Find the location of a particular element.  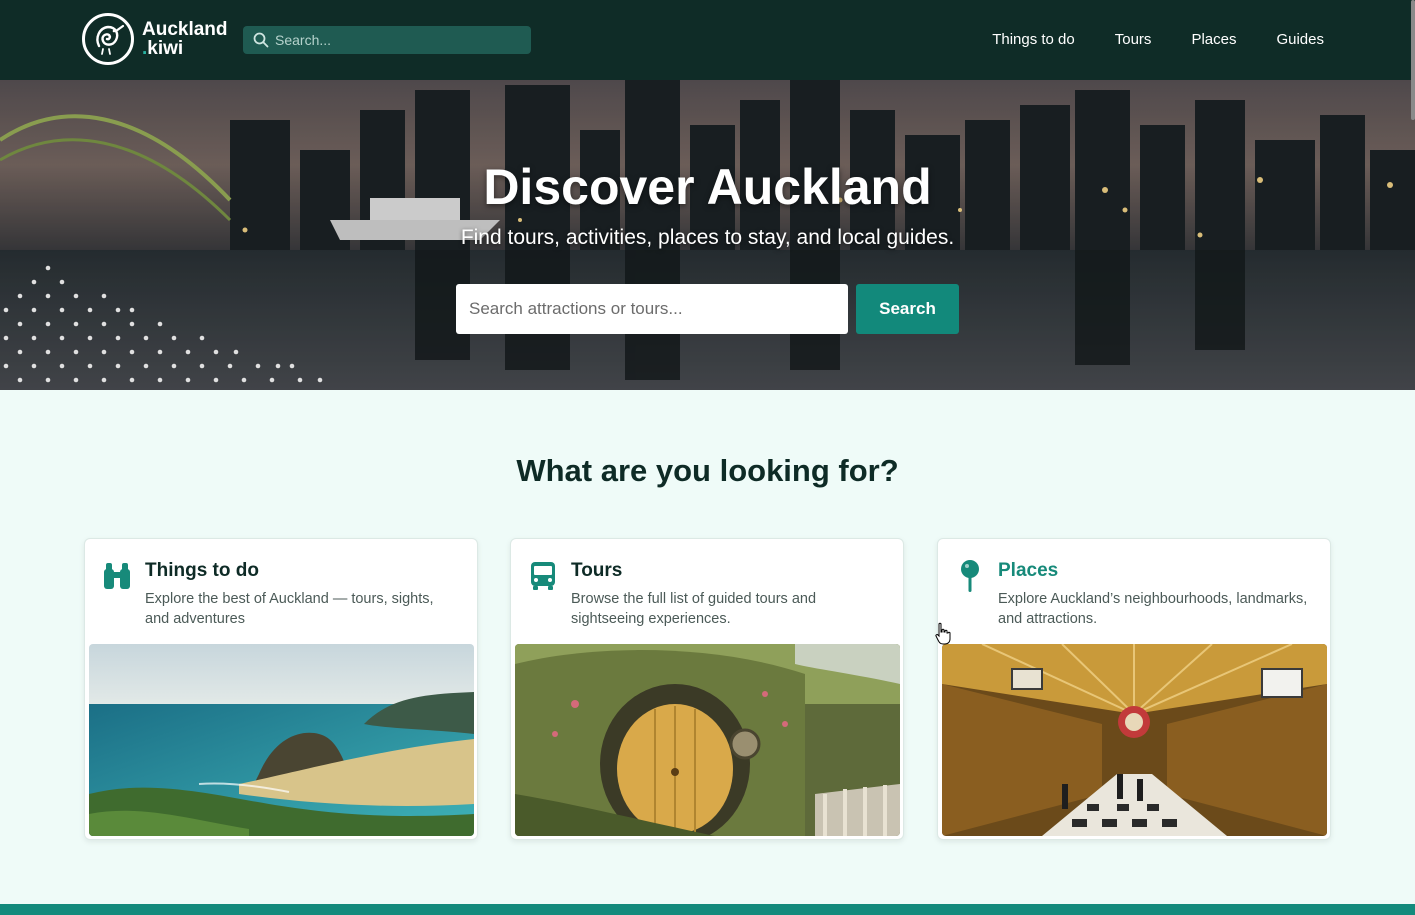

footer-strip is located at coordinates (707, 909).